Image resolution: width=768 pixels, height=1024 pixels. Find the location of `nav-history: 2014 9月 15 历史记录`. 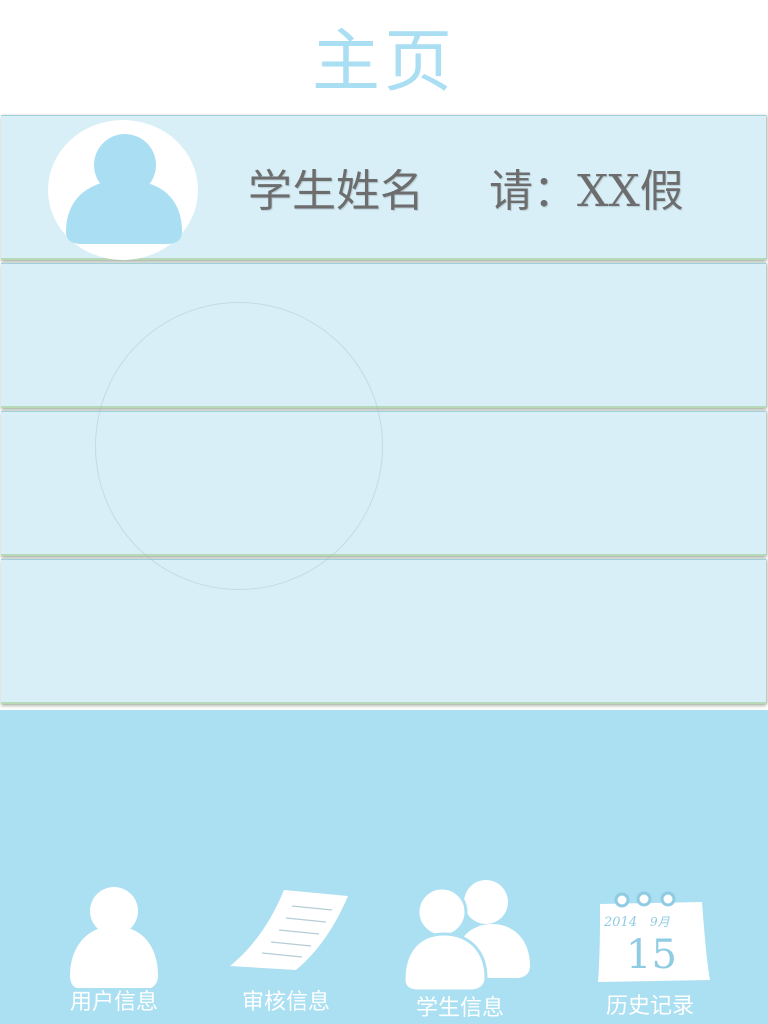

nav-history: 2014 9月 15 历史记录 is located at coordinates (650, 947).